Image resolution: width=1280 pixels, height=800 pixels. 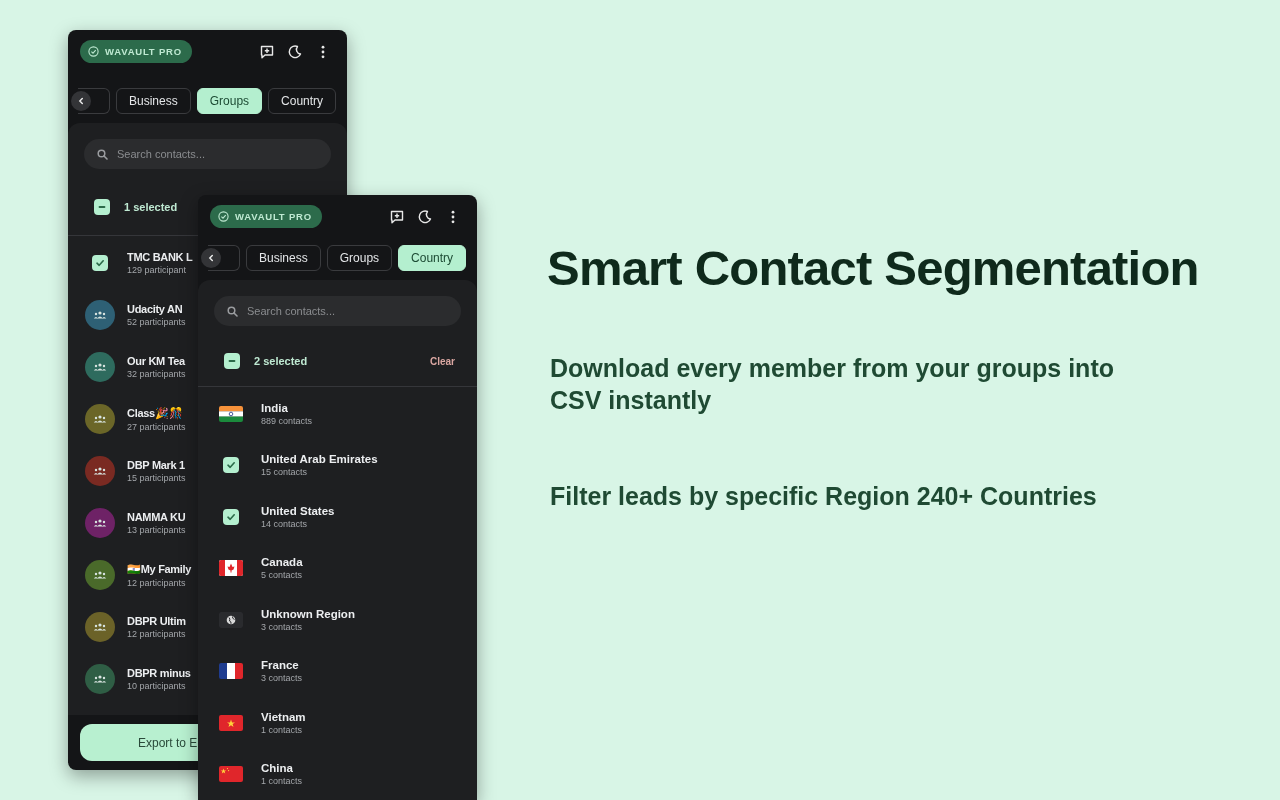 I want to click on selection-count: 2 selected, so click(x=281, y=361).